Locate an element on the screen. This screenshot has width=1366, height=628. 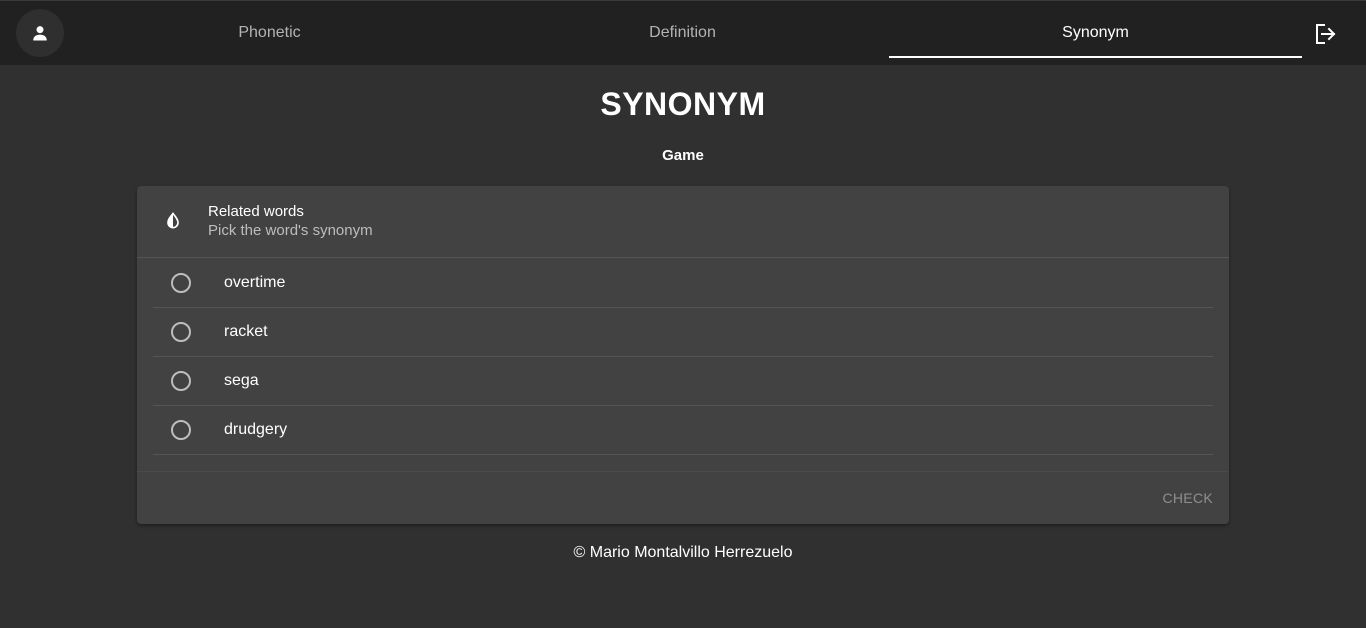
invert-colors-icon is located at coordinates (173, 220).